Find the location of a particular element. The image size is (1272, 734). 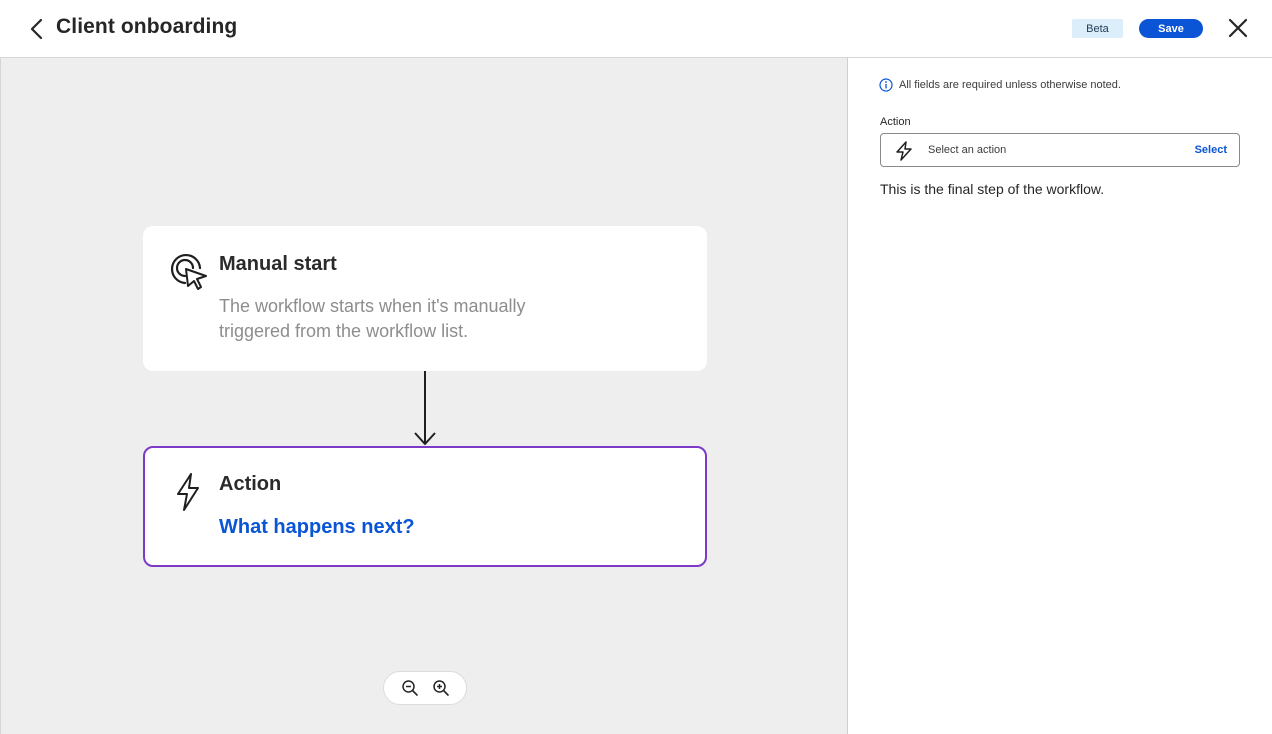

info-icon is located at coordinates (886, 85).